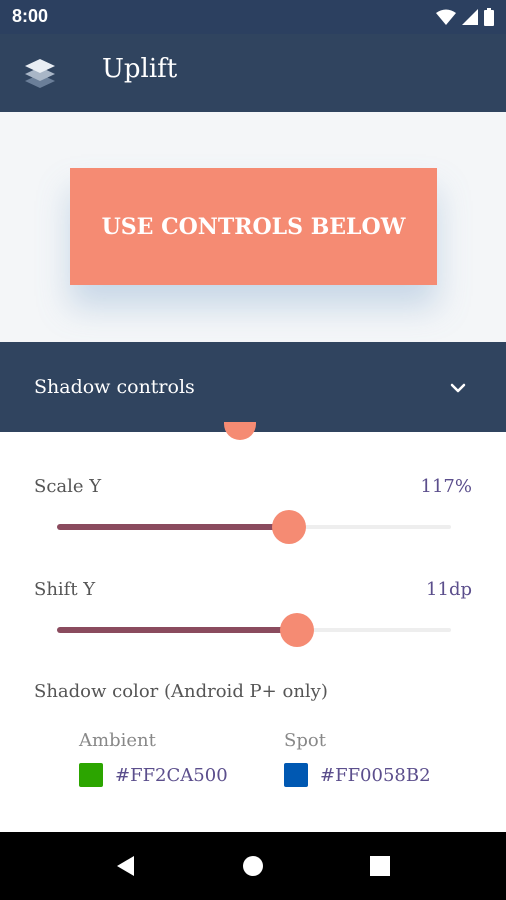 The height and width of the screenshot is (900, 506). What do you see at coordinates (65, 589) in the screenshot?
I see `shift-y-label: Shift Y` at bounding box center [65, 589].